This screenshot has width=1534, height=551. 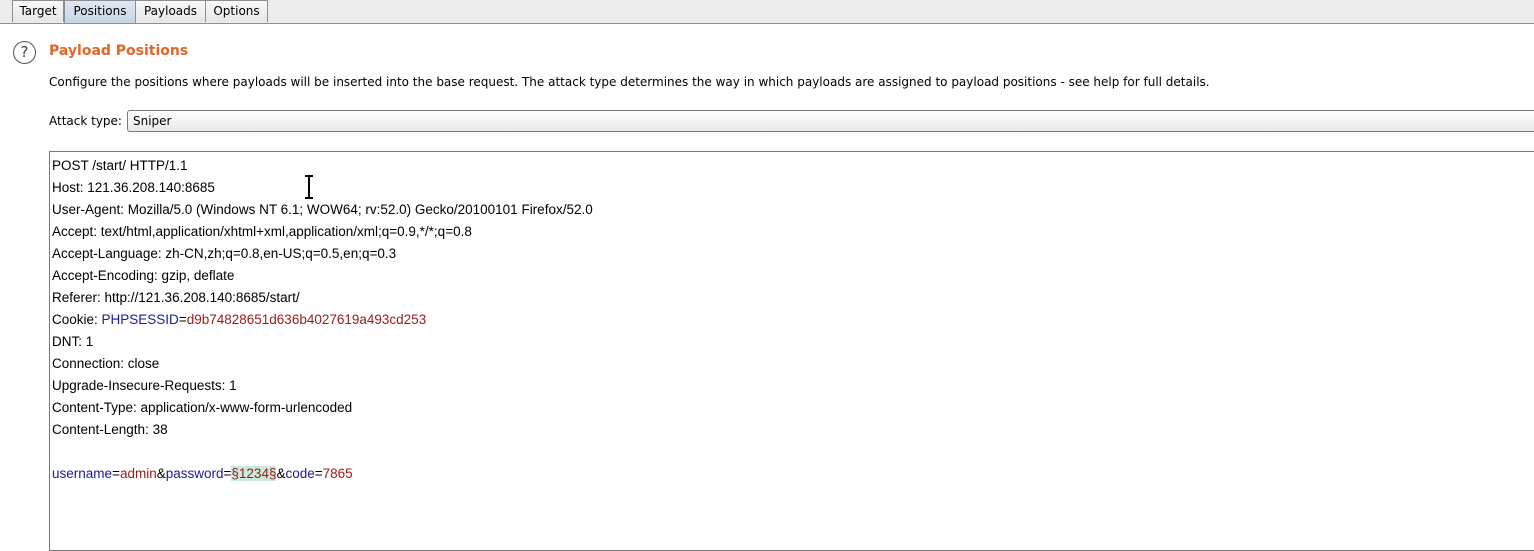 I want to click on tab-positions: Positions, so click(x=100, y=11).